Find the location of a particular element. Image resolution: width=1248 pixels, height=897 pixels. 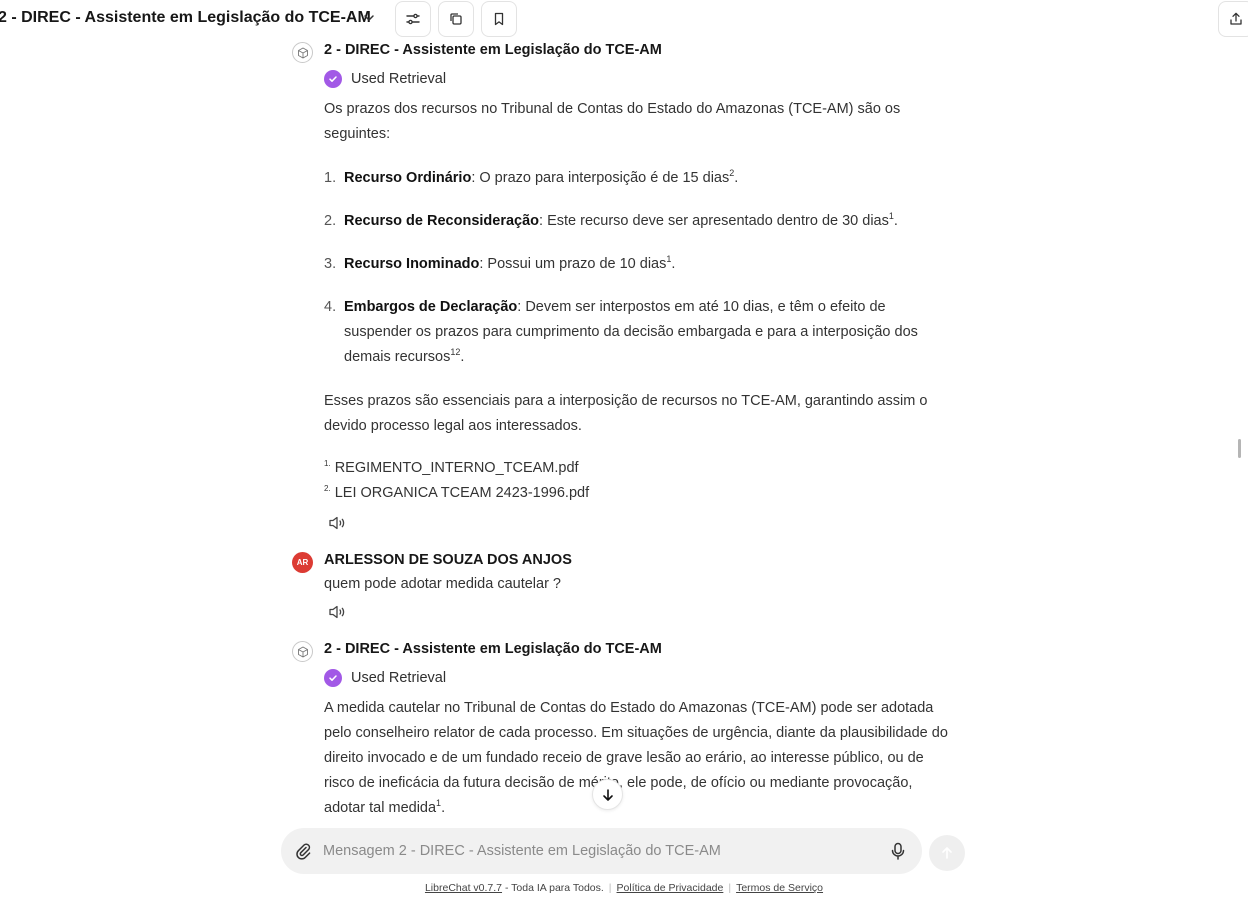

message-input is located at coordinates (598, 851).